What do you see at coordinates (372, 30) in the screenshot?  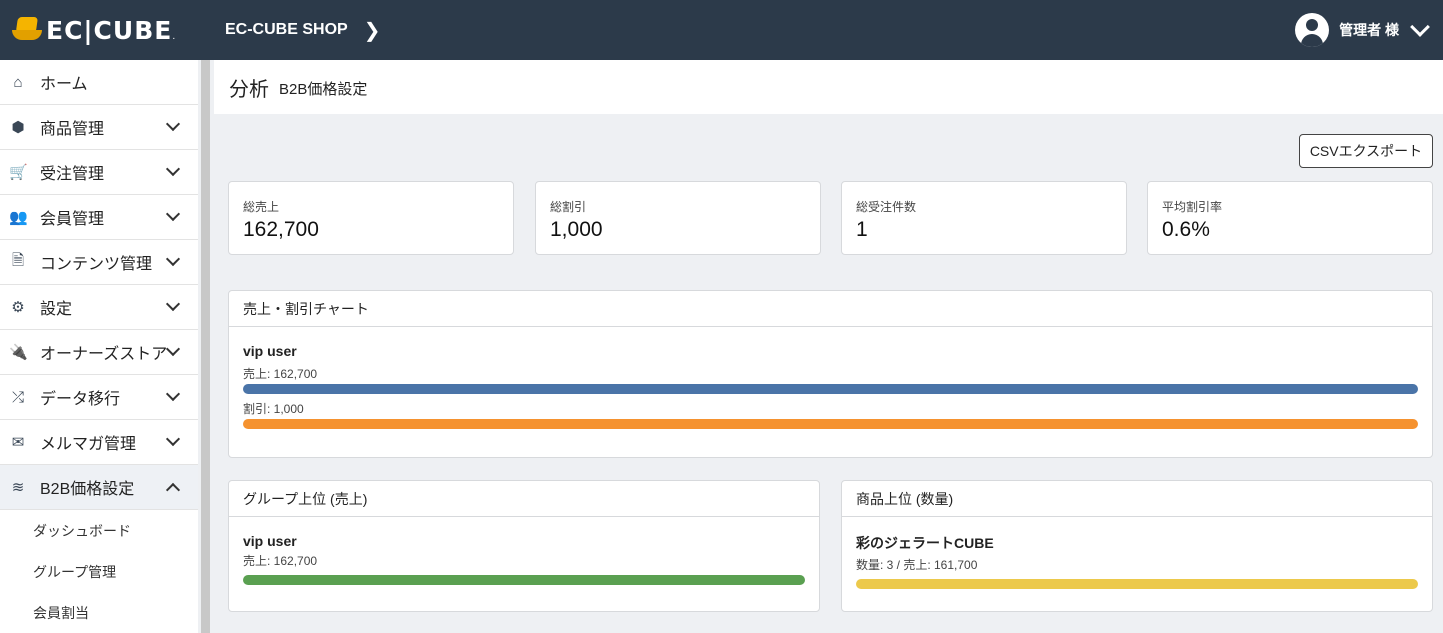 I see `chevron-right-icon: ❯` at bounding box center [372, 30].